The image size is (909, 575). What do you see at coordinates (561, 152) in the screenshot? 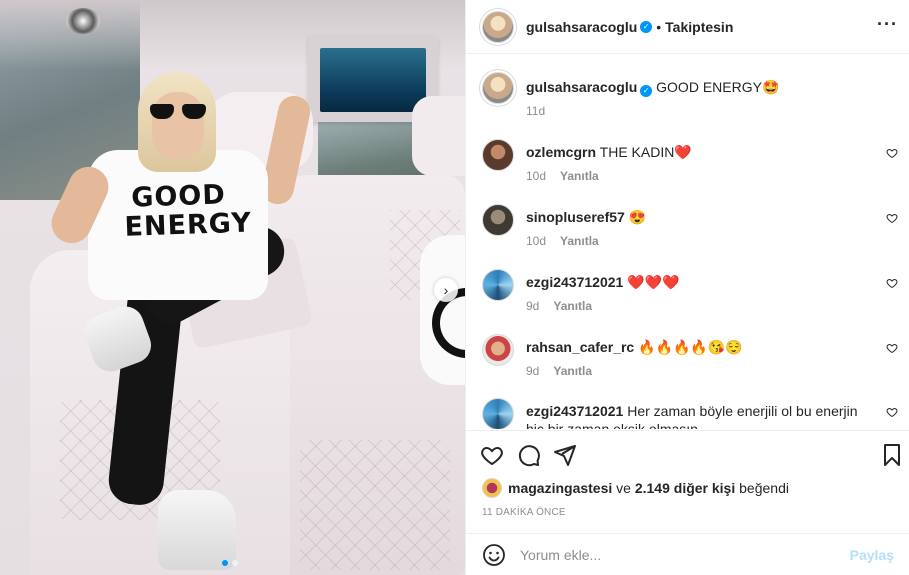
I see `comment-username: ozlemcgrn` at bounding box center [561, 152].